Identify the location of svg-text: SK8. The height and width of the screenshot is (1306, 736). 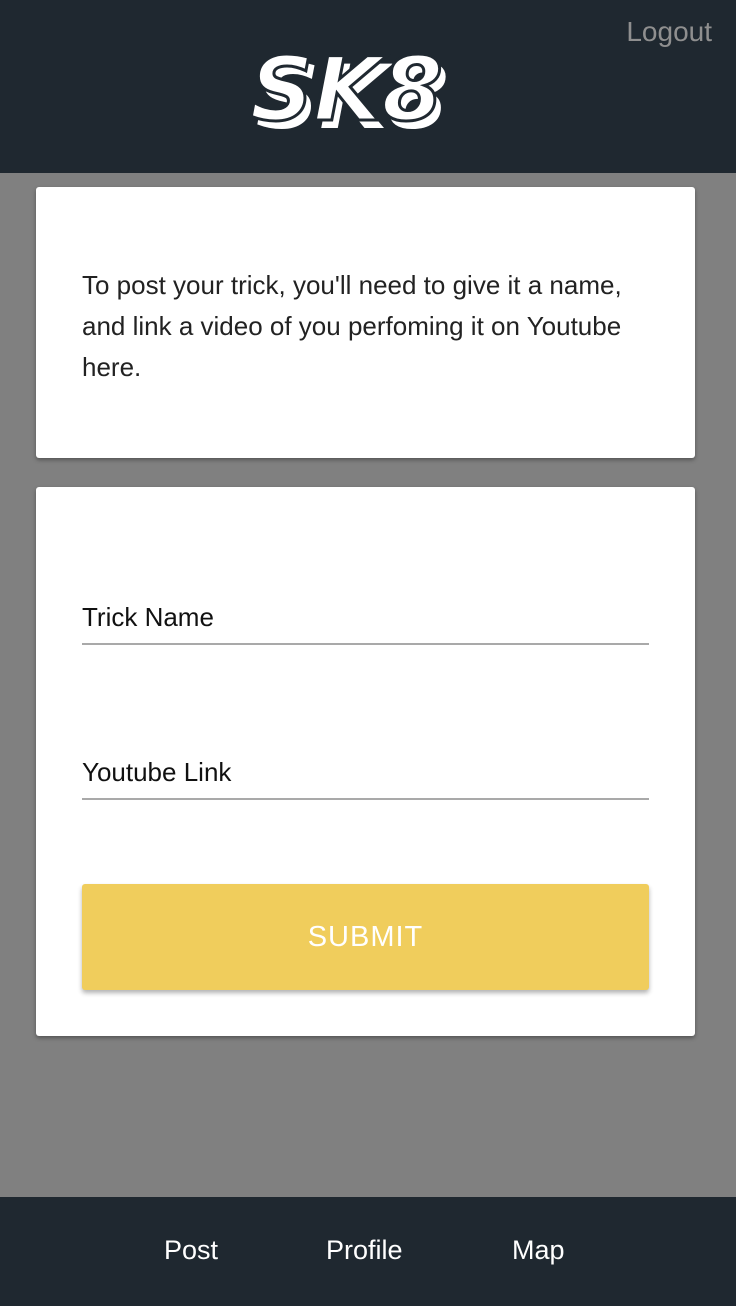
(346, 88).